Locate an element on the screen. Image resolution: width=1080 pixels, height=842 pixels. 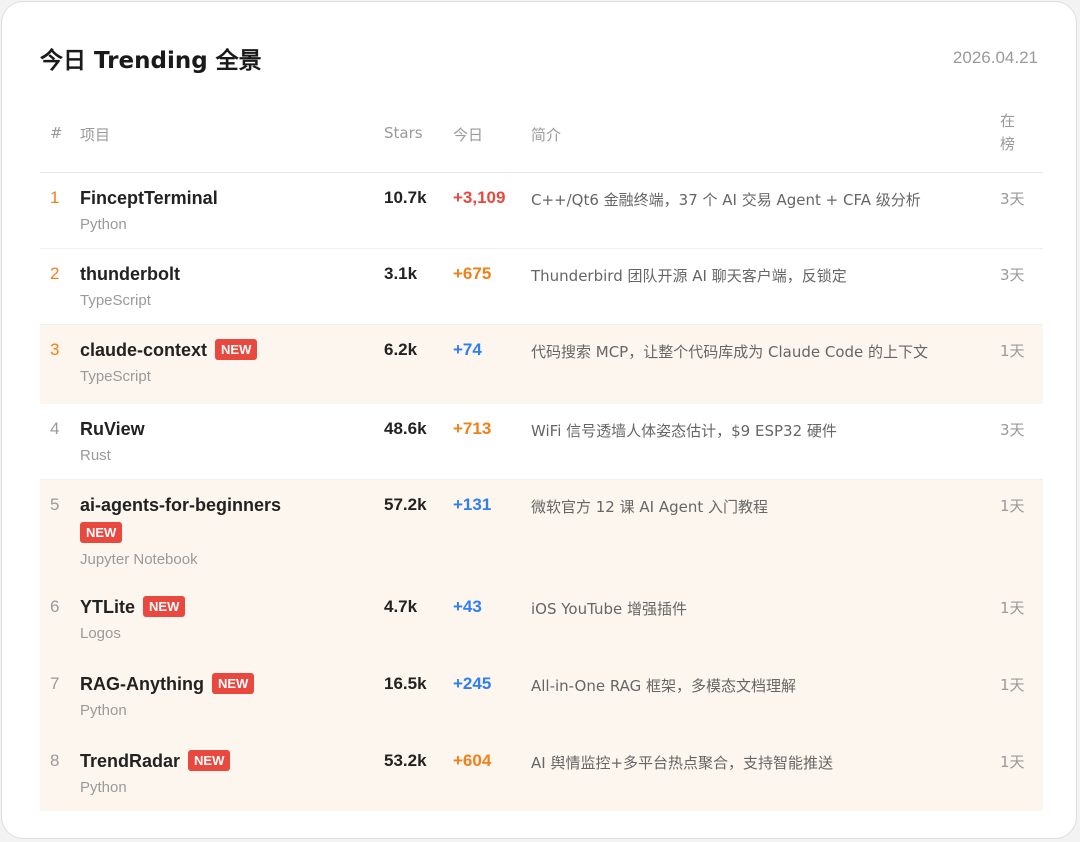
project-description: Thunderbird 团队开源 AI 聊天客户端，反锁定 is located at coordinates (689, 276).